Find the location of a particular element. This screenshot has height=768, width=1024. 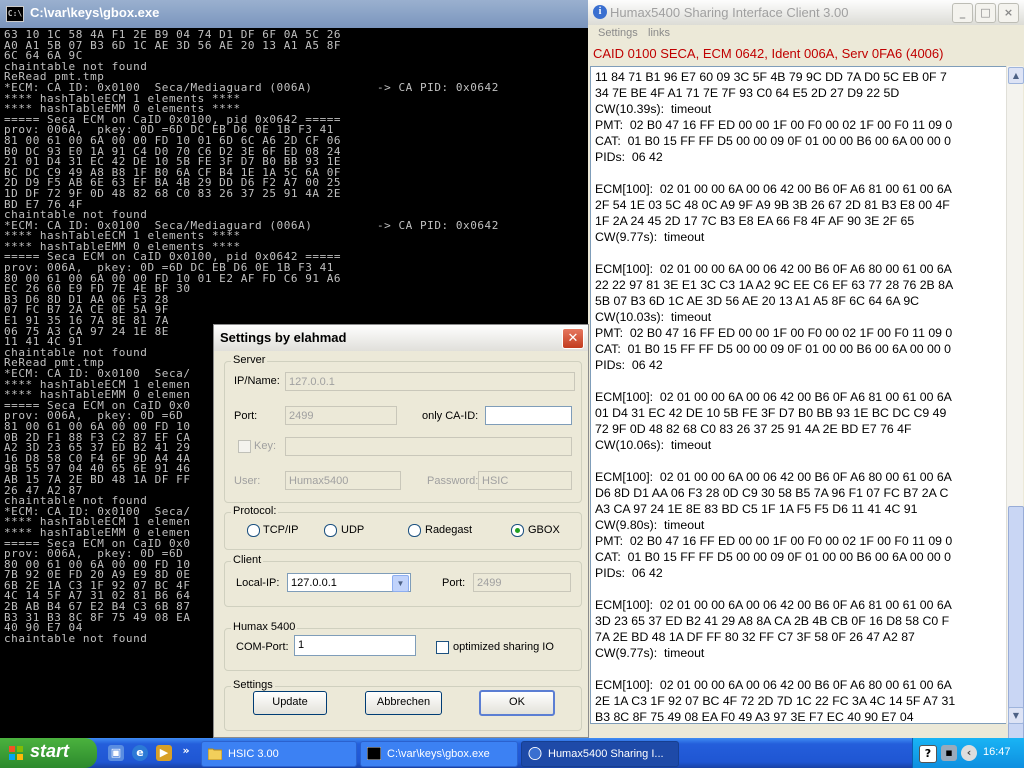

task-gbox-label: C:\var\keys\gbox.exe is located at coordinates (438, 754).